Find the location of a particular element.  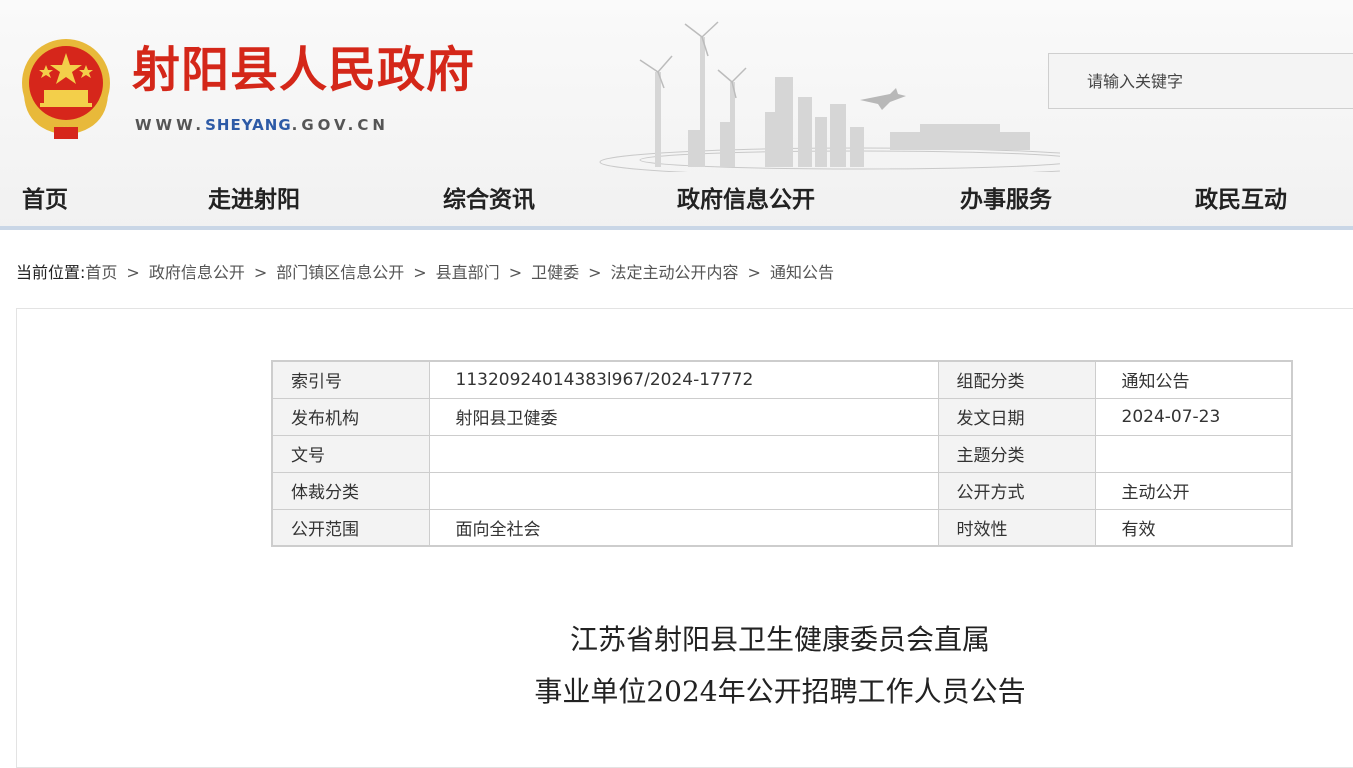

nav-about-sheyang: 走进射阳 is located at coordinates (254, 197).